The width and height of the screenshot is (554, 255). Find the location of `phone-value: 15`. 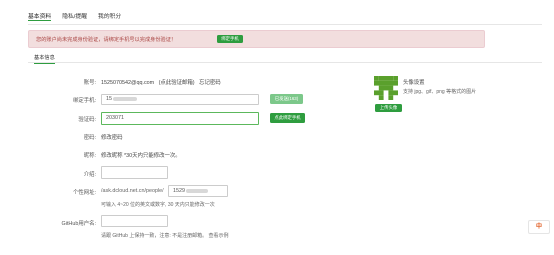

phone-value: 15 is located at coordinates (109, 99).